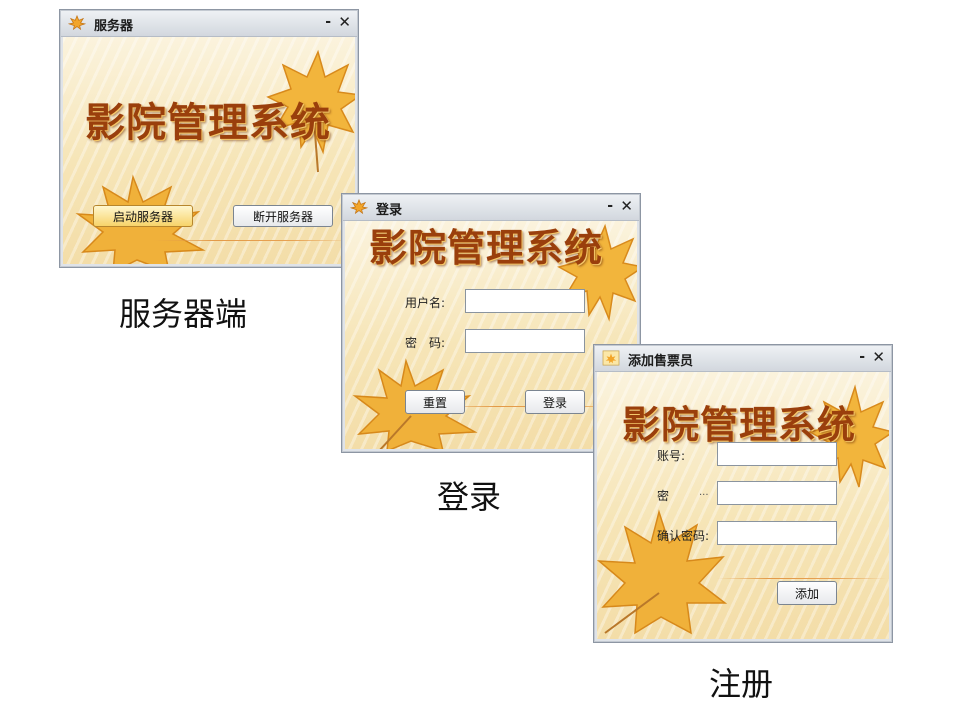  What do you see at coordinates (777, 533) in the screenshot?
I see `confirm-password-input` at bounding box center [777, 533].